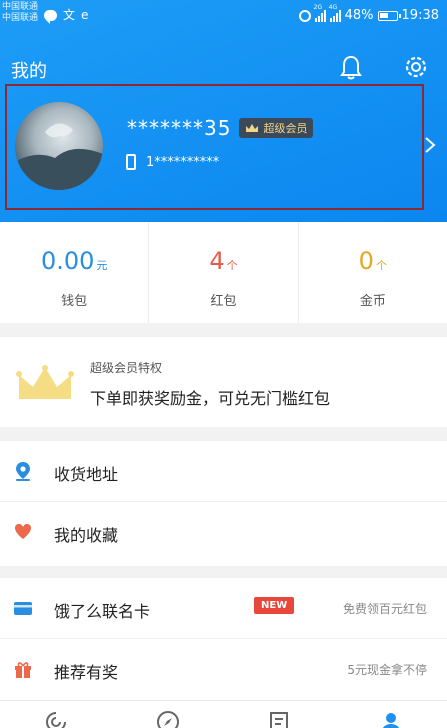 The width and height of the screenshot is (447, 728). I want to click on battery-percent: 48%, so click(359, 15).